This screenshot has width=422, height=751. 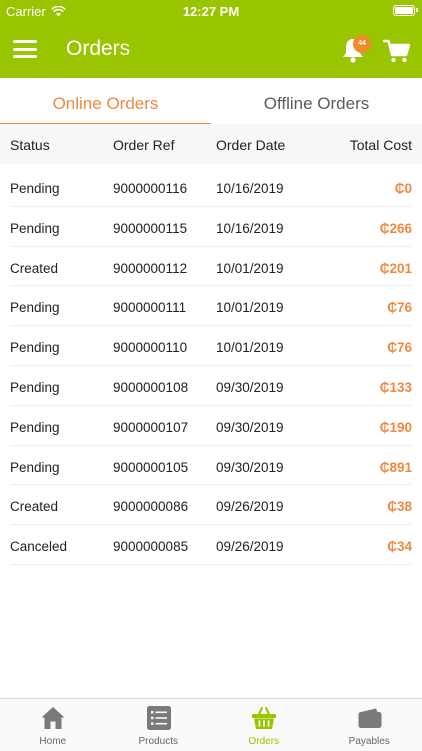 I want to click on table-header: Status Order Ref Order Date Total Cost, so click(x=211, y=144).